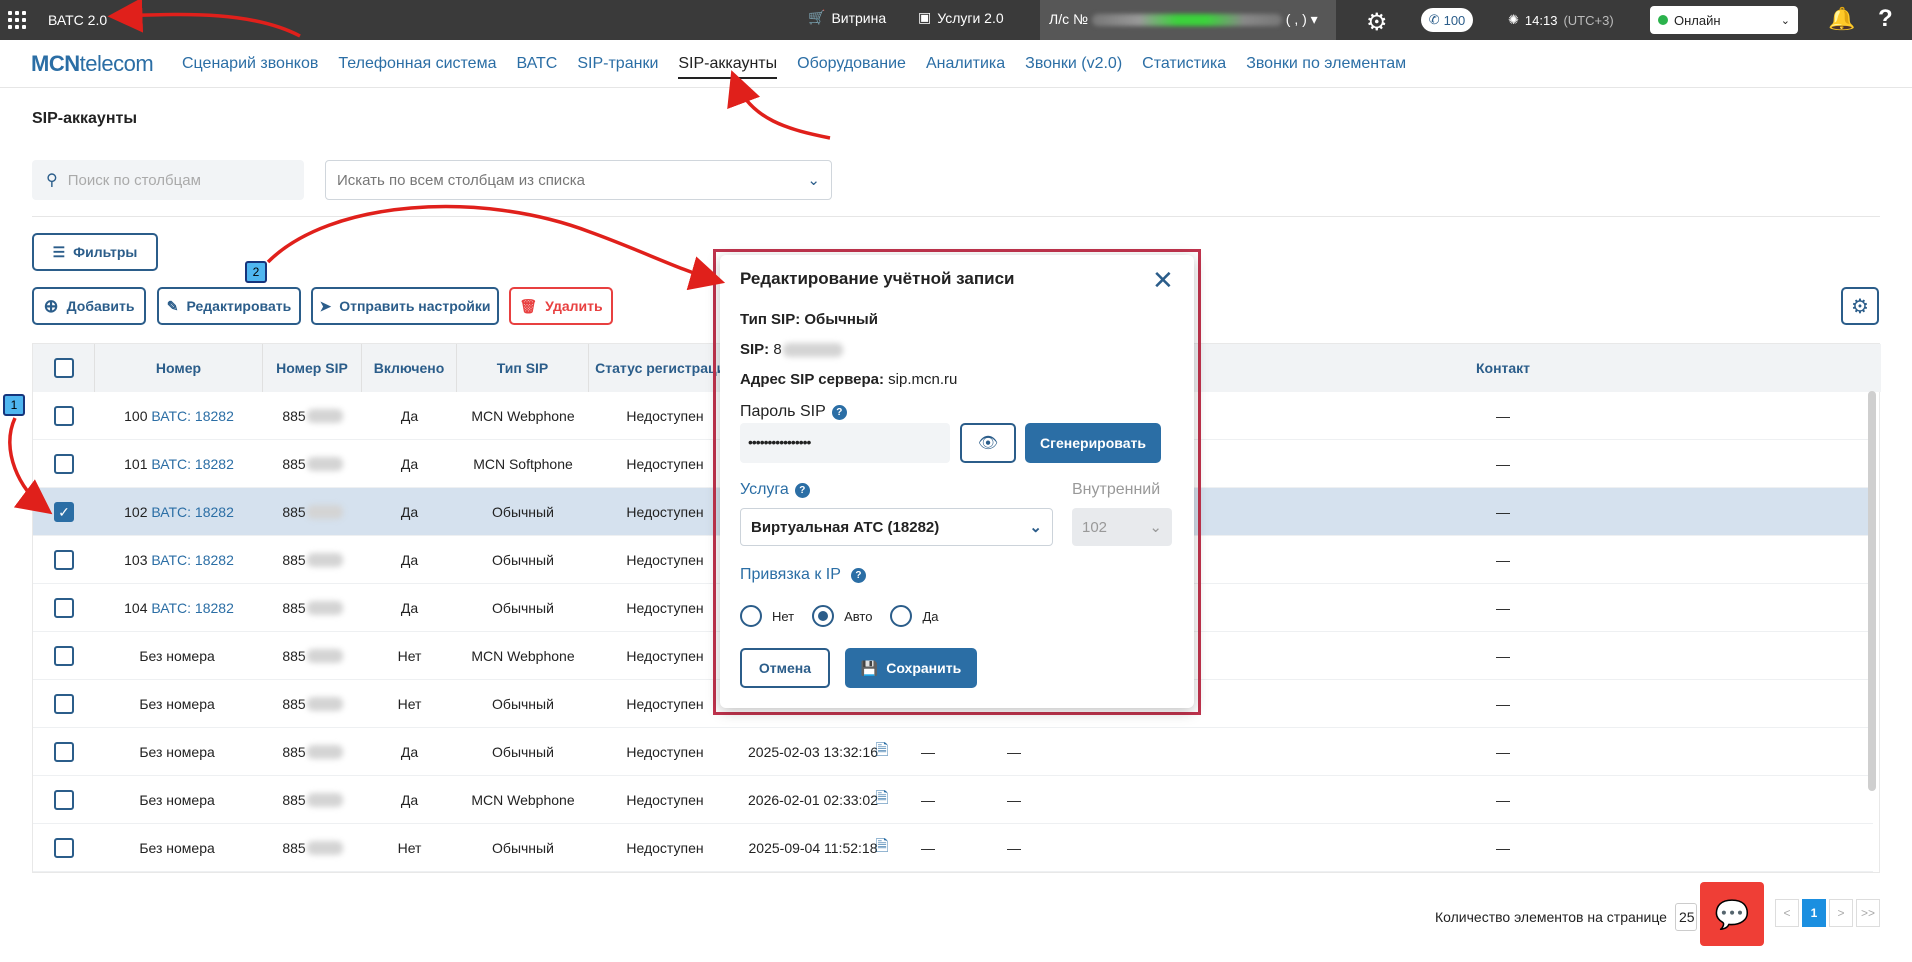 This screenshot has height=962, width=1912. What do you see at coordinates (1163, 280) in the screenshot?
I see `close-icon: ✕` at bounding box center [1163, 280].